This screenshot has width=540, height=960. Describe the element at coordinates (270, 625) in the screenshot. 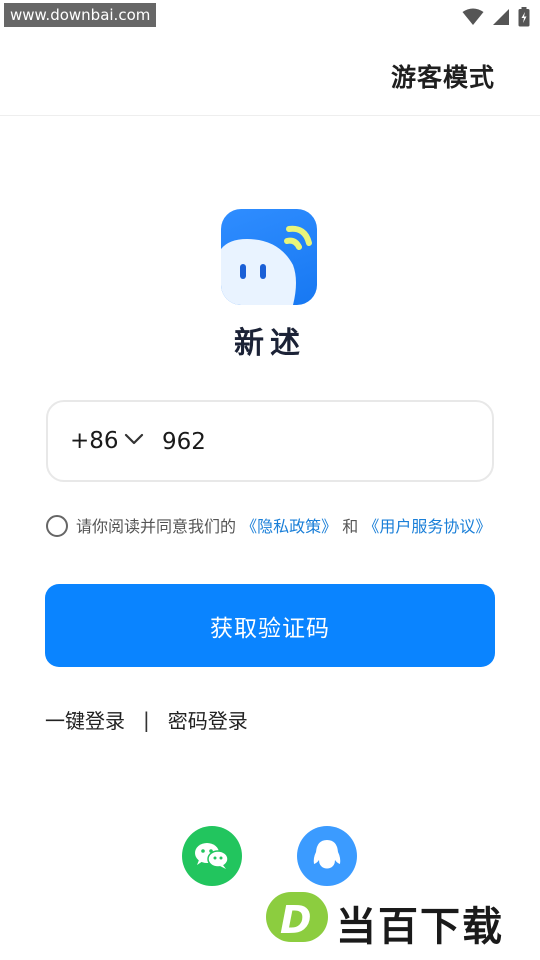

I see `get-verification-code-button: 获取验证码` at that location.